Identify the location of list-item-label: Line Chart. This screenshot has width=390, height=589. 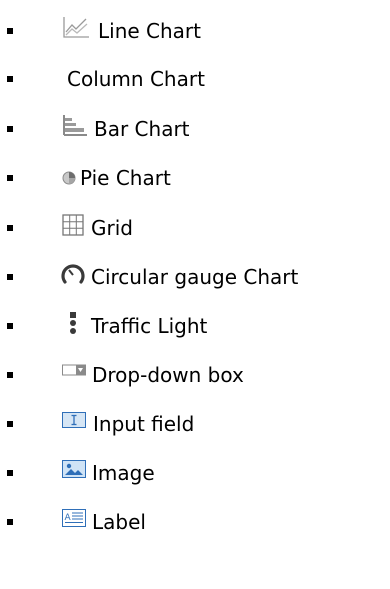
(149, 31).